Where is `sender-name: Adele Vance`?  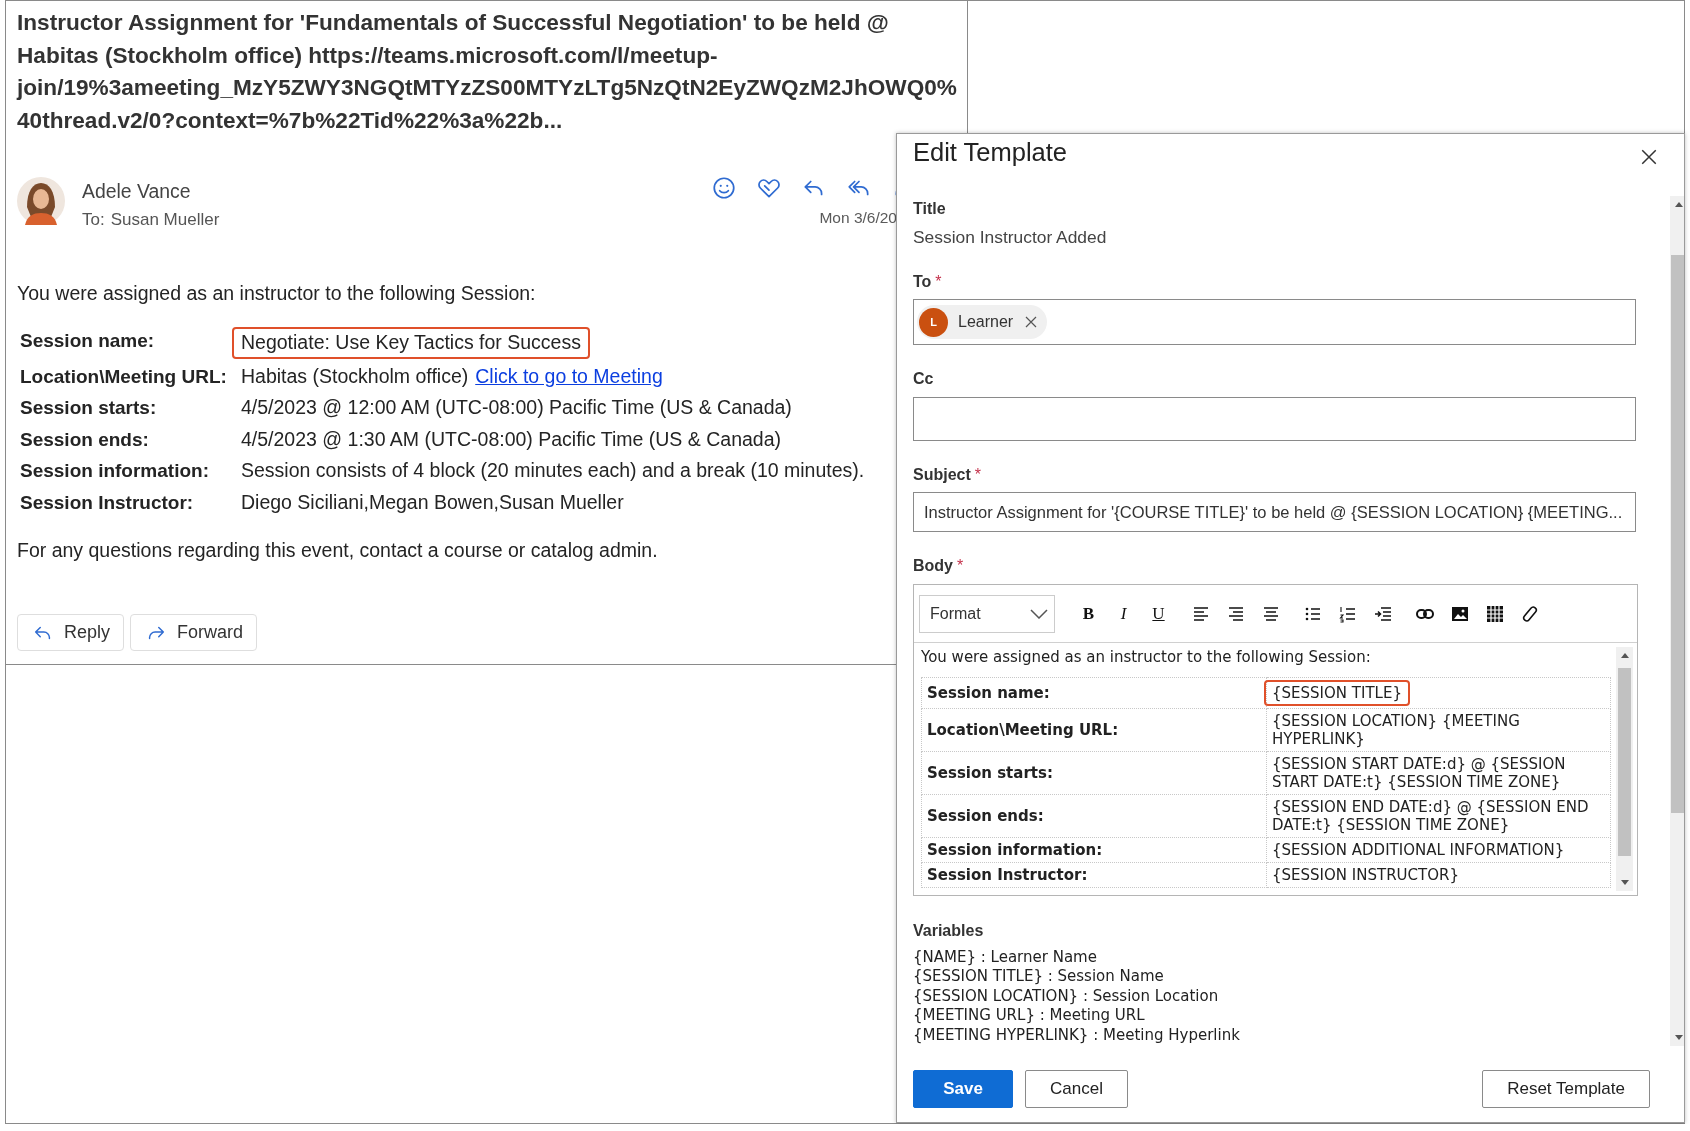 sender-name: Adele Vance is located at coordinates (137, 191).